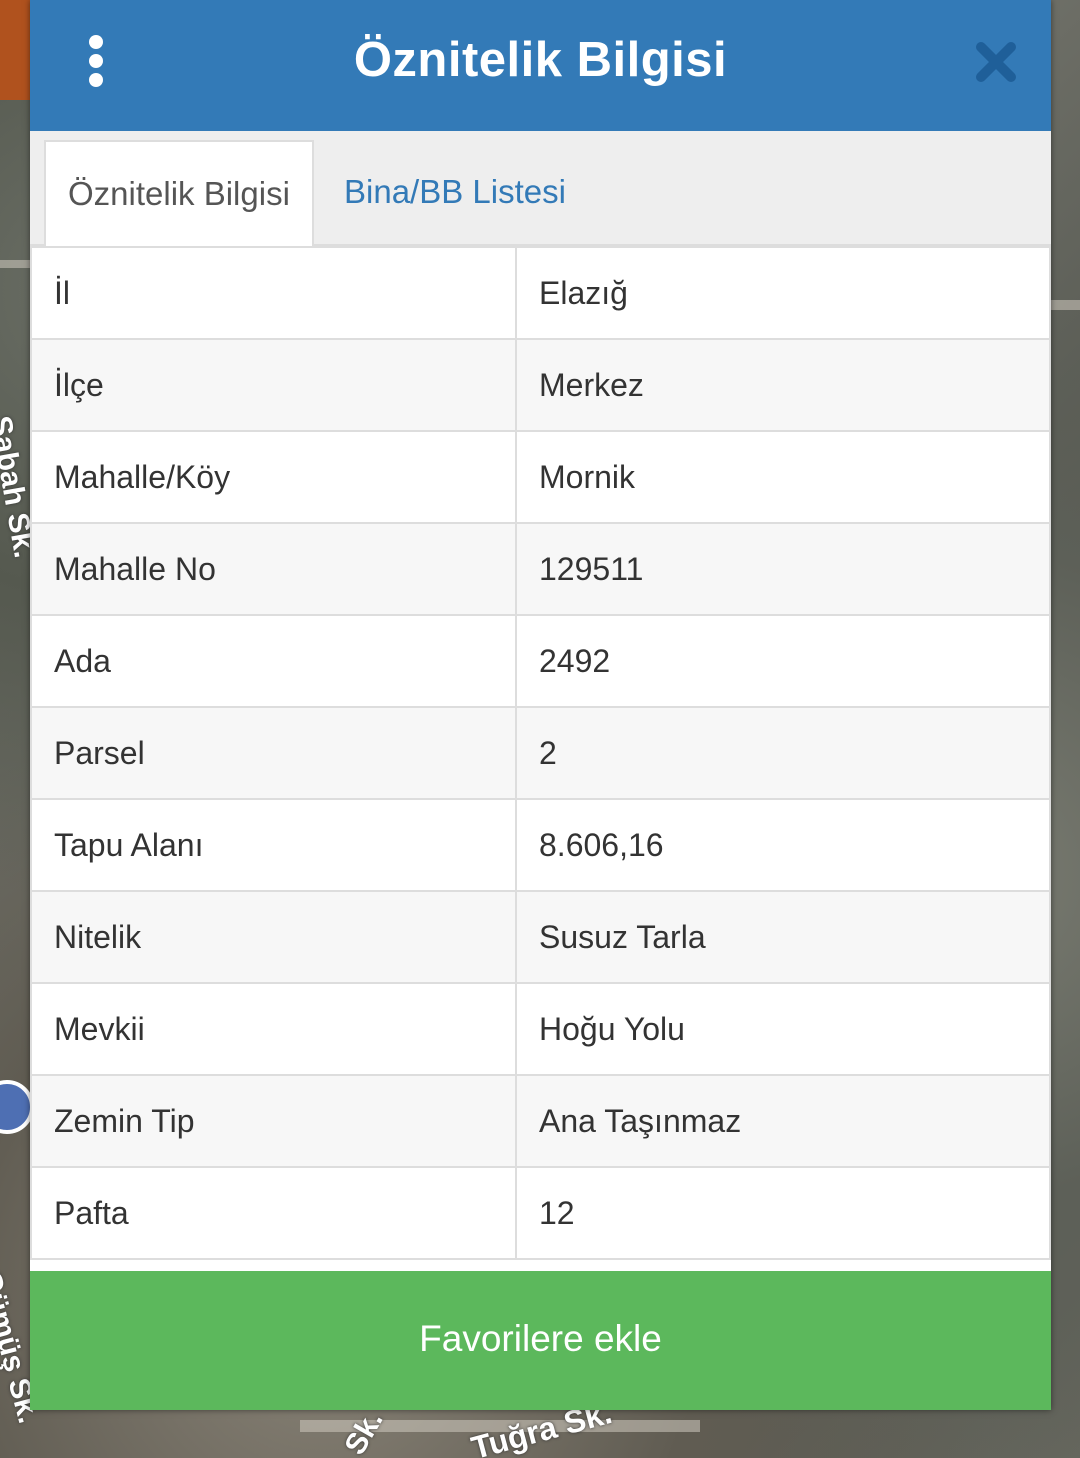 This screenshot has width=1080, height=1458. I want to click on dialog-header: Öznitelik Bilgisi, so click(540, 65).